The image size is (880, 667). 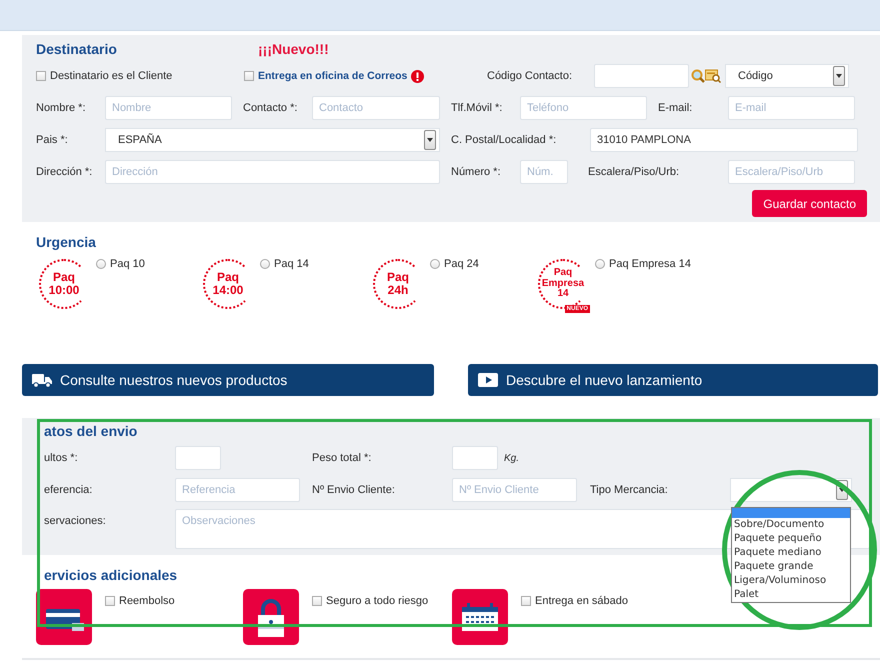 I want to click on text-field: Nº Envio Cliente, so click(x=514, y=490).